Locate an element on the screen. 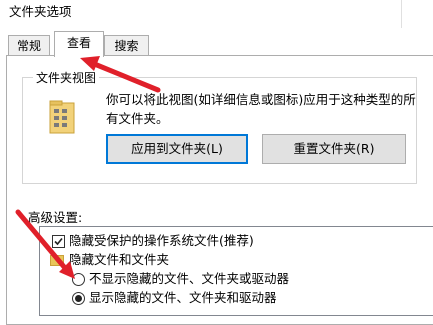 Image resolution: width=433 pixels, height=325 pixels. tab-strip: 常规 查看 搜索 is located at coordinates (216, 42).